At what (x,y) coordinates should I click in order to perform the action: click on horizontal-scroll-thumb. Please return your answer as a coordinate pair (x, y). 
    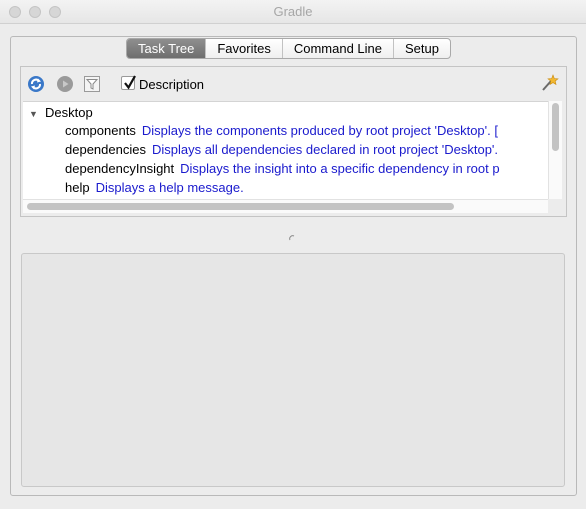
    Looking at the image, I should click on (240, 206).